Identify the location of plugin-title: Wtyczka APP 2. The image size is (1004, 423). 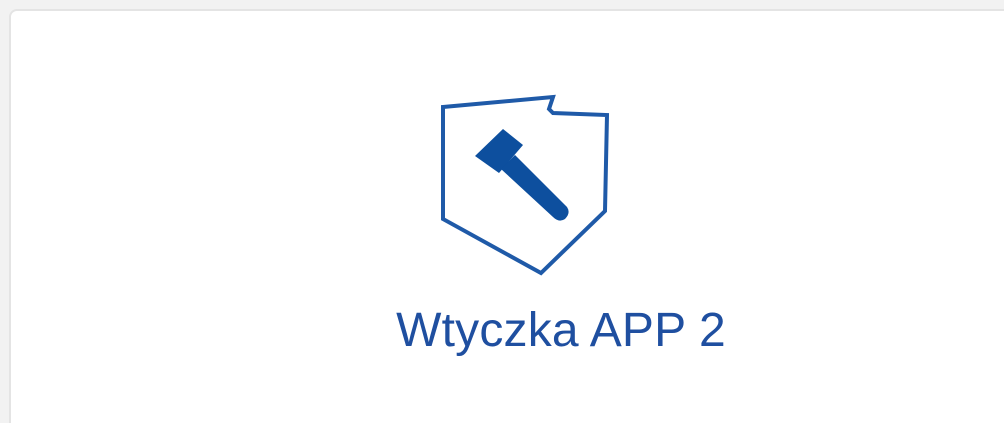
(507, 330).